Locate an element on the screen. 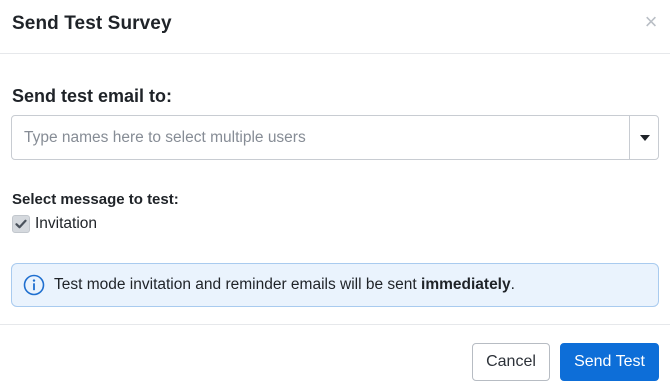 The width and height of the screenshot is (670, 392). dialog-header: Send Test Survey × is located at coordinates (335, 27).